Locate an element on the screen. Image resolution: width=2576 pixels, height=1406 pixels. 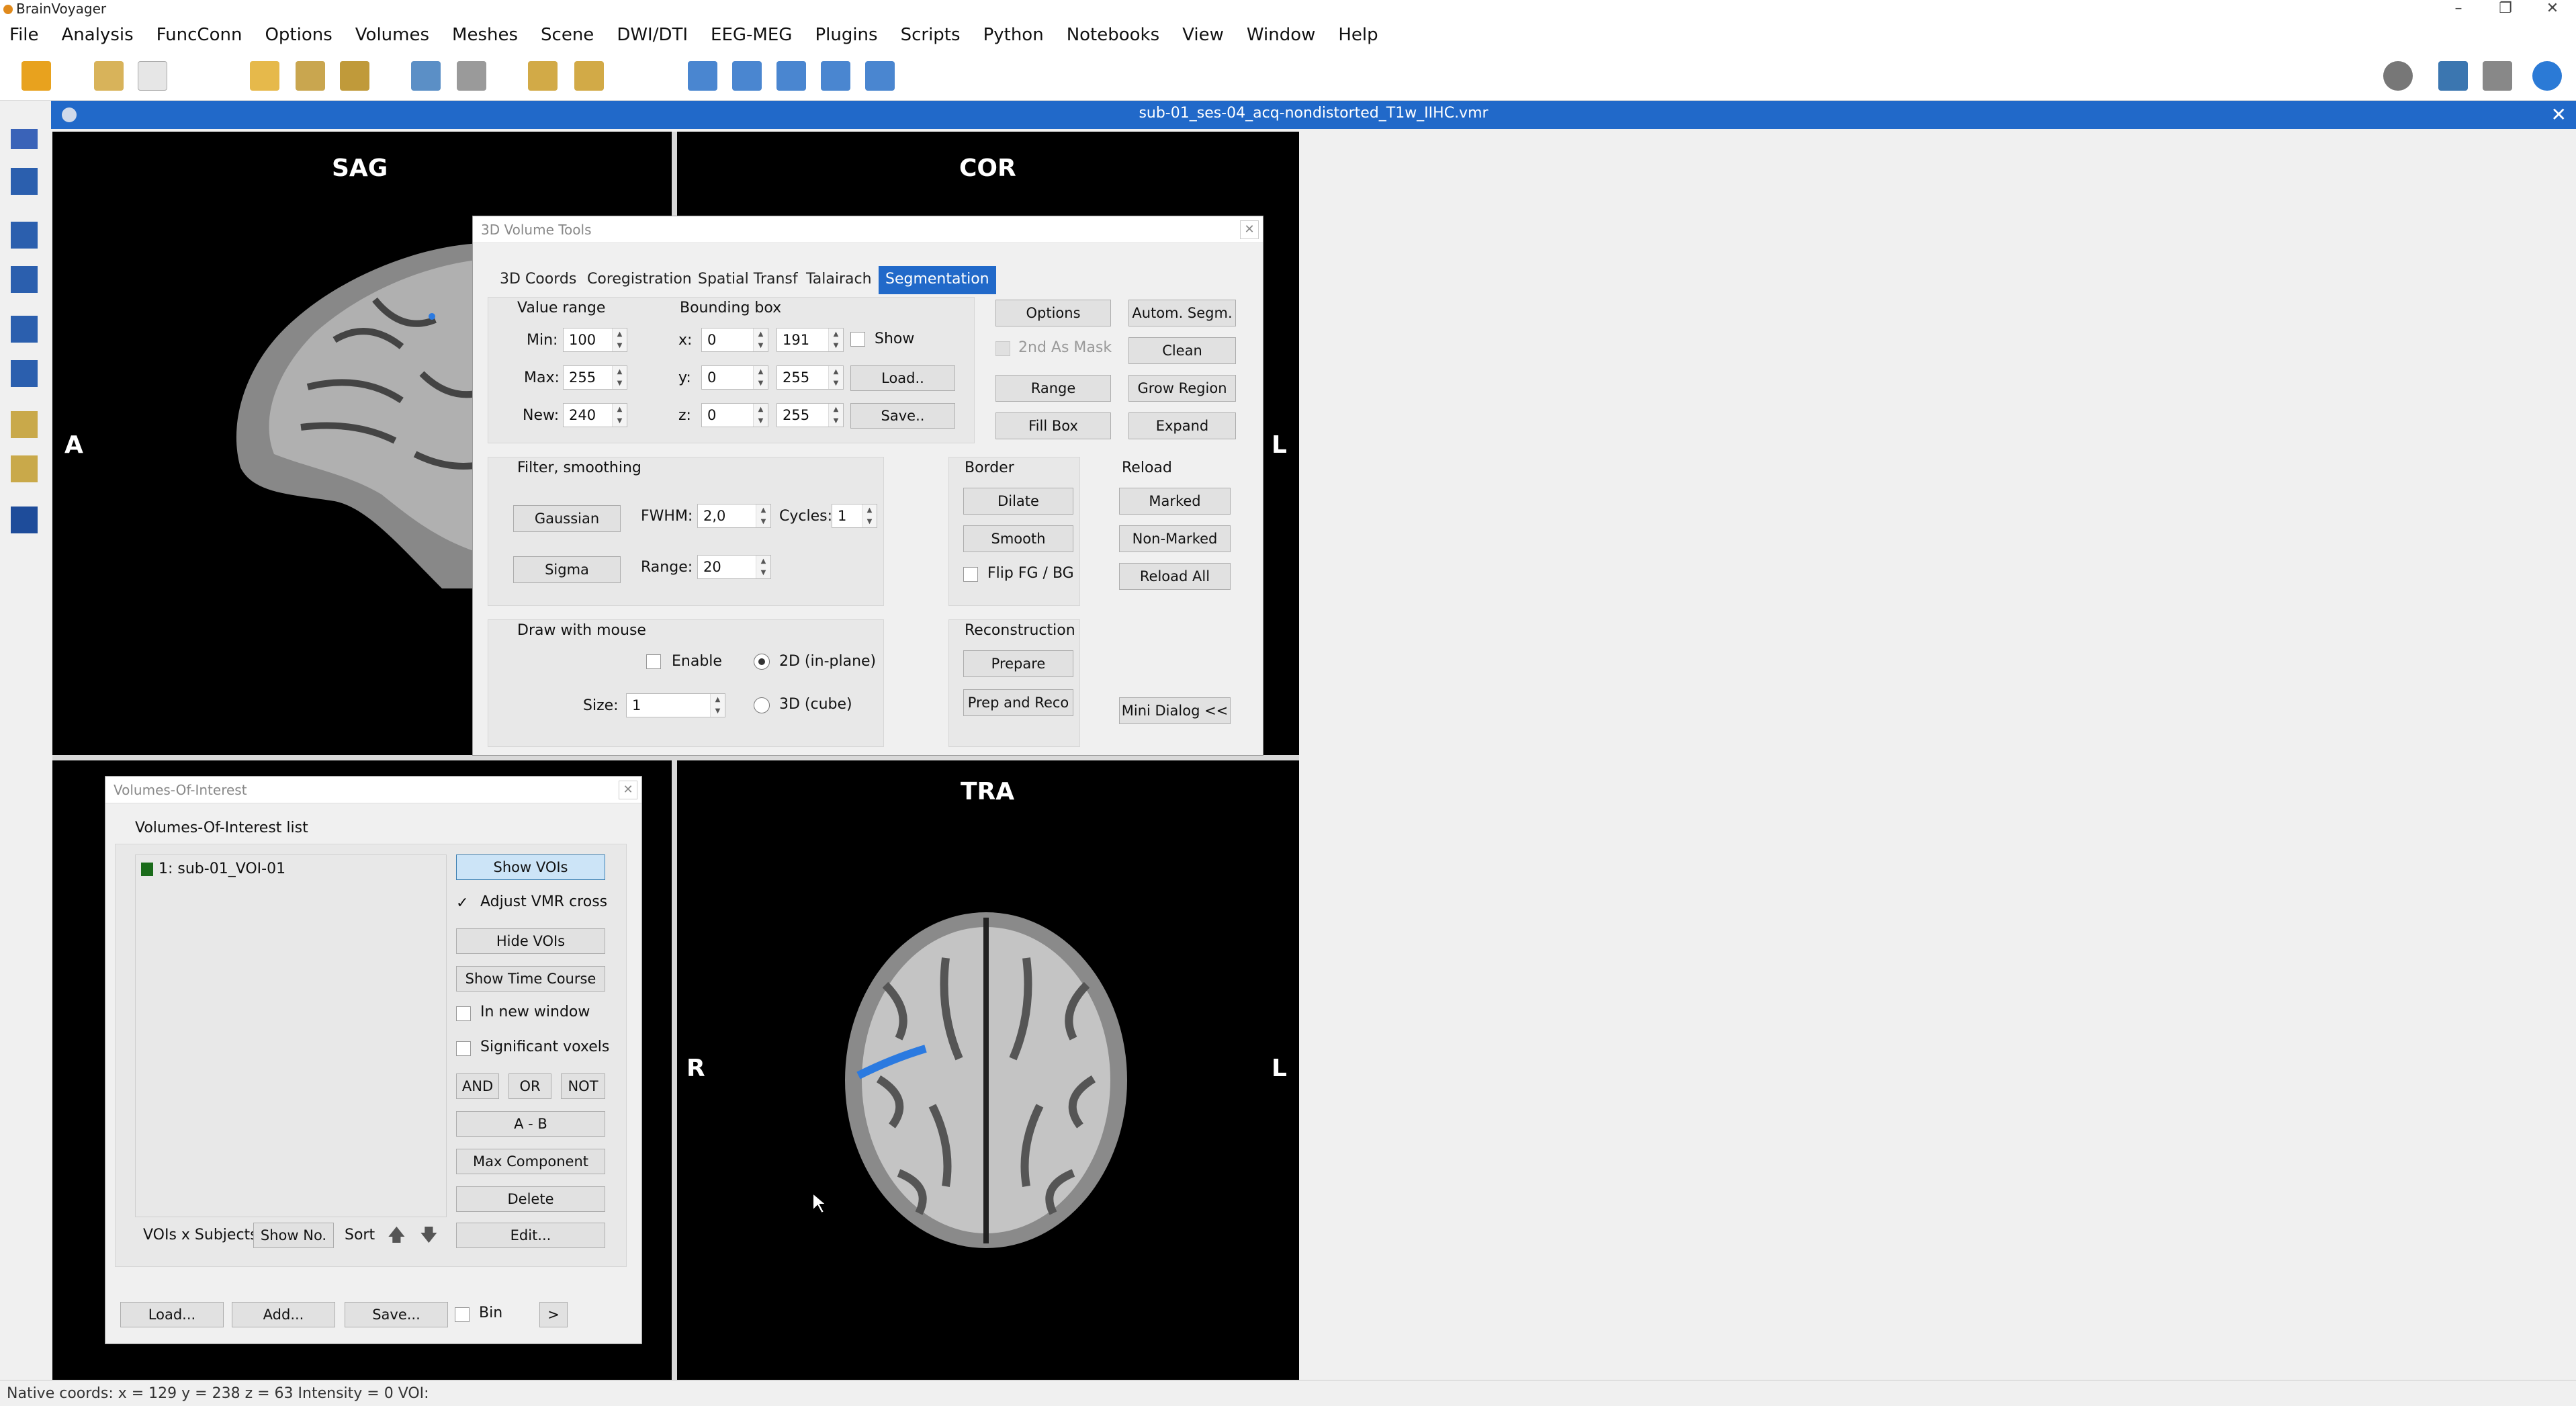
min-value-input: 100 ▲ ▼ is located at coordinates (595, 340).